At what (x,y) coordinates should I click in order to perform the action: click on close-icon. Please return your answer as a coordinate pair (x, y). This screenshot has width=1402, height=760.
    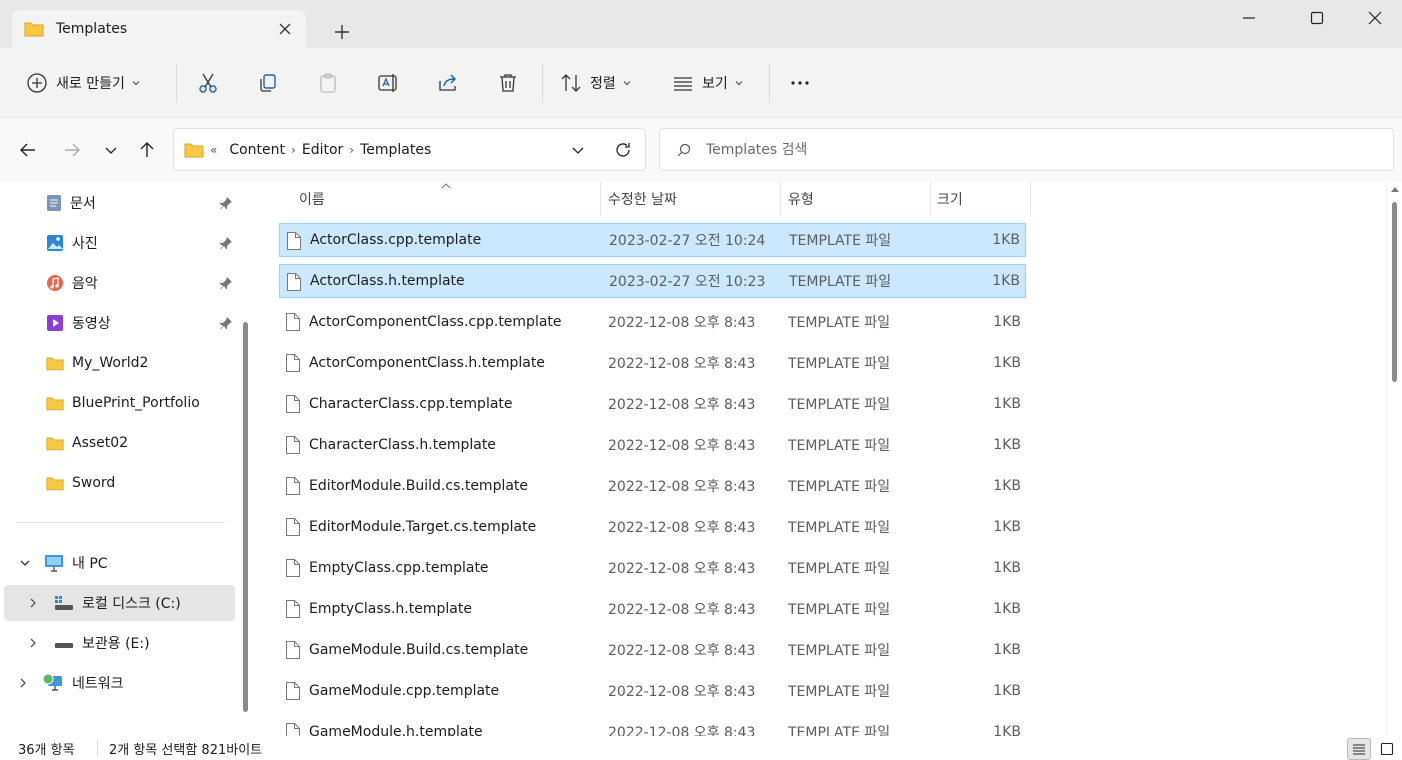
    Looking at the image, I should click on (1375, 18).